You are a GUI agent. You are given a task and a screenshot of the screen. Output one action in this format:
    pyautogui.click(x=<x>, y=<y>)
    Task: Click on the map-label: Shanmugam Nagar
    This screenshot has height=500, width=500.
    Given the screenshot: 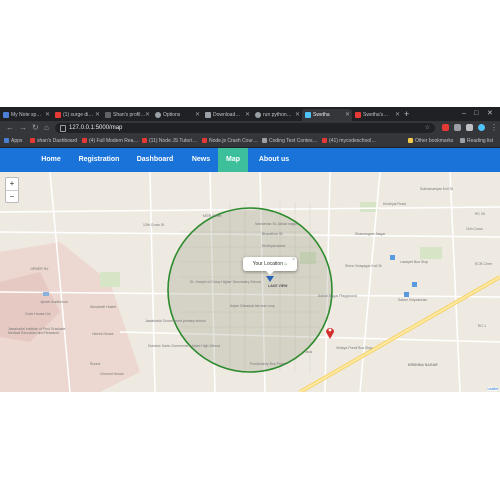 What is the action you would take?
    pyautogui.click(x=370, y=234)
    